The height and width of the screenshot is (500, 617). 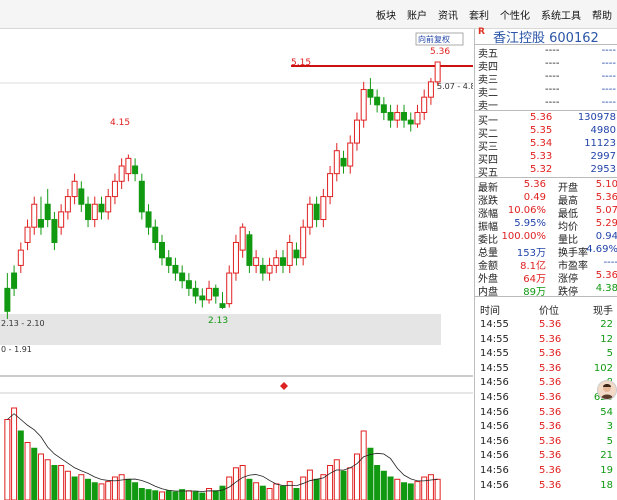 I want to click on buy-row: 买四 5.33 2997, so click(x=546, y=158).